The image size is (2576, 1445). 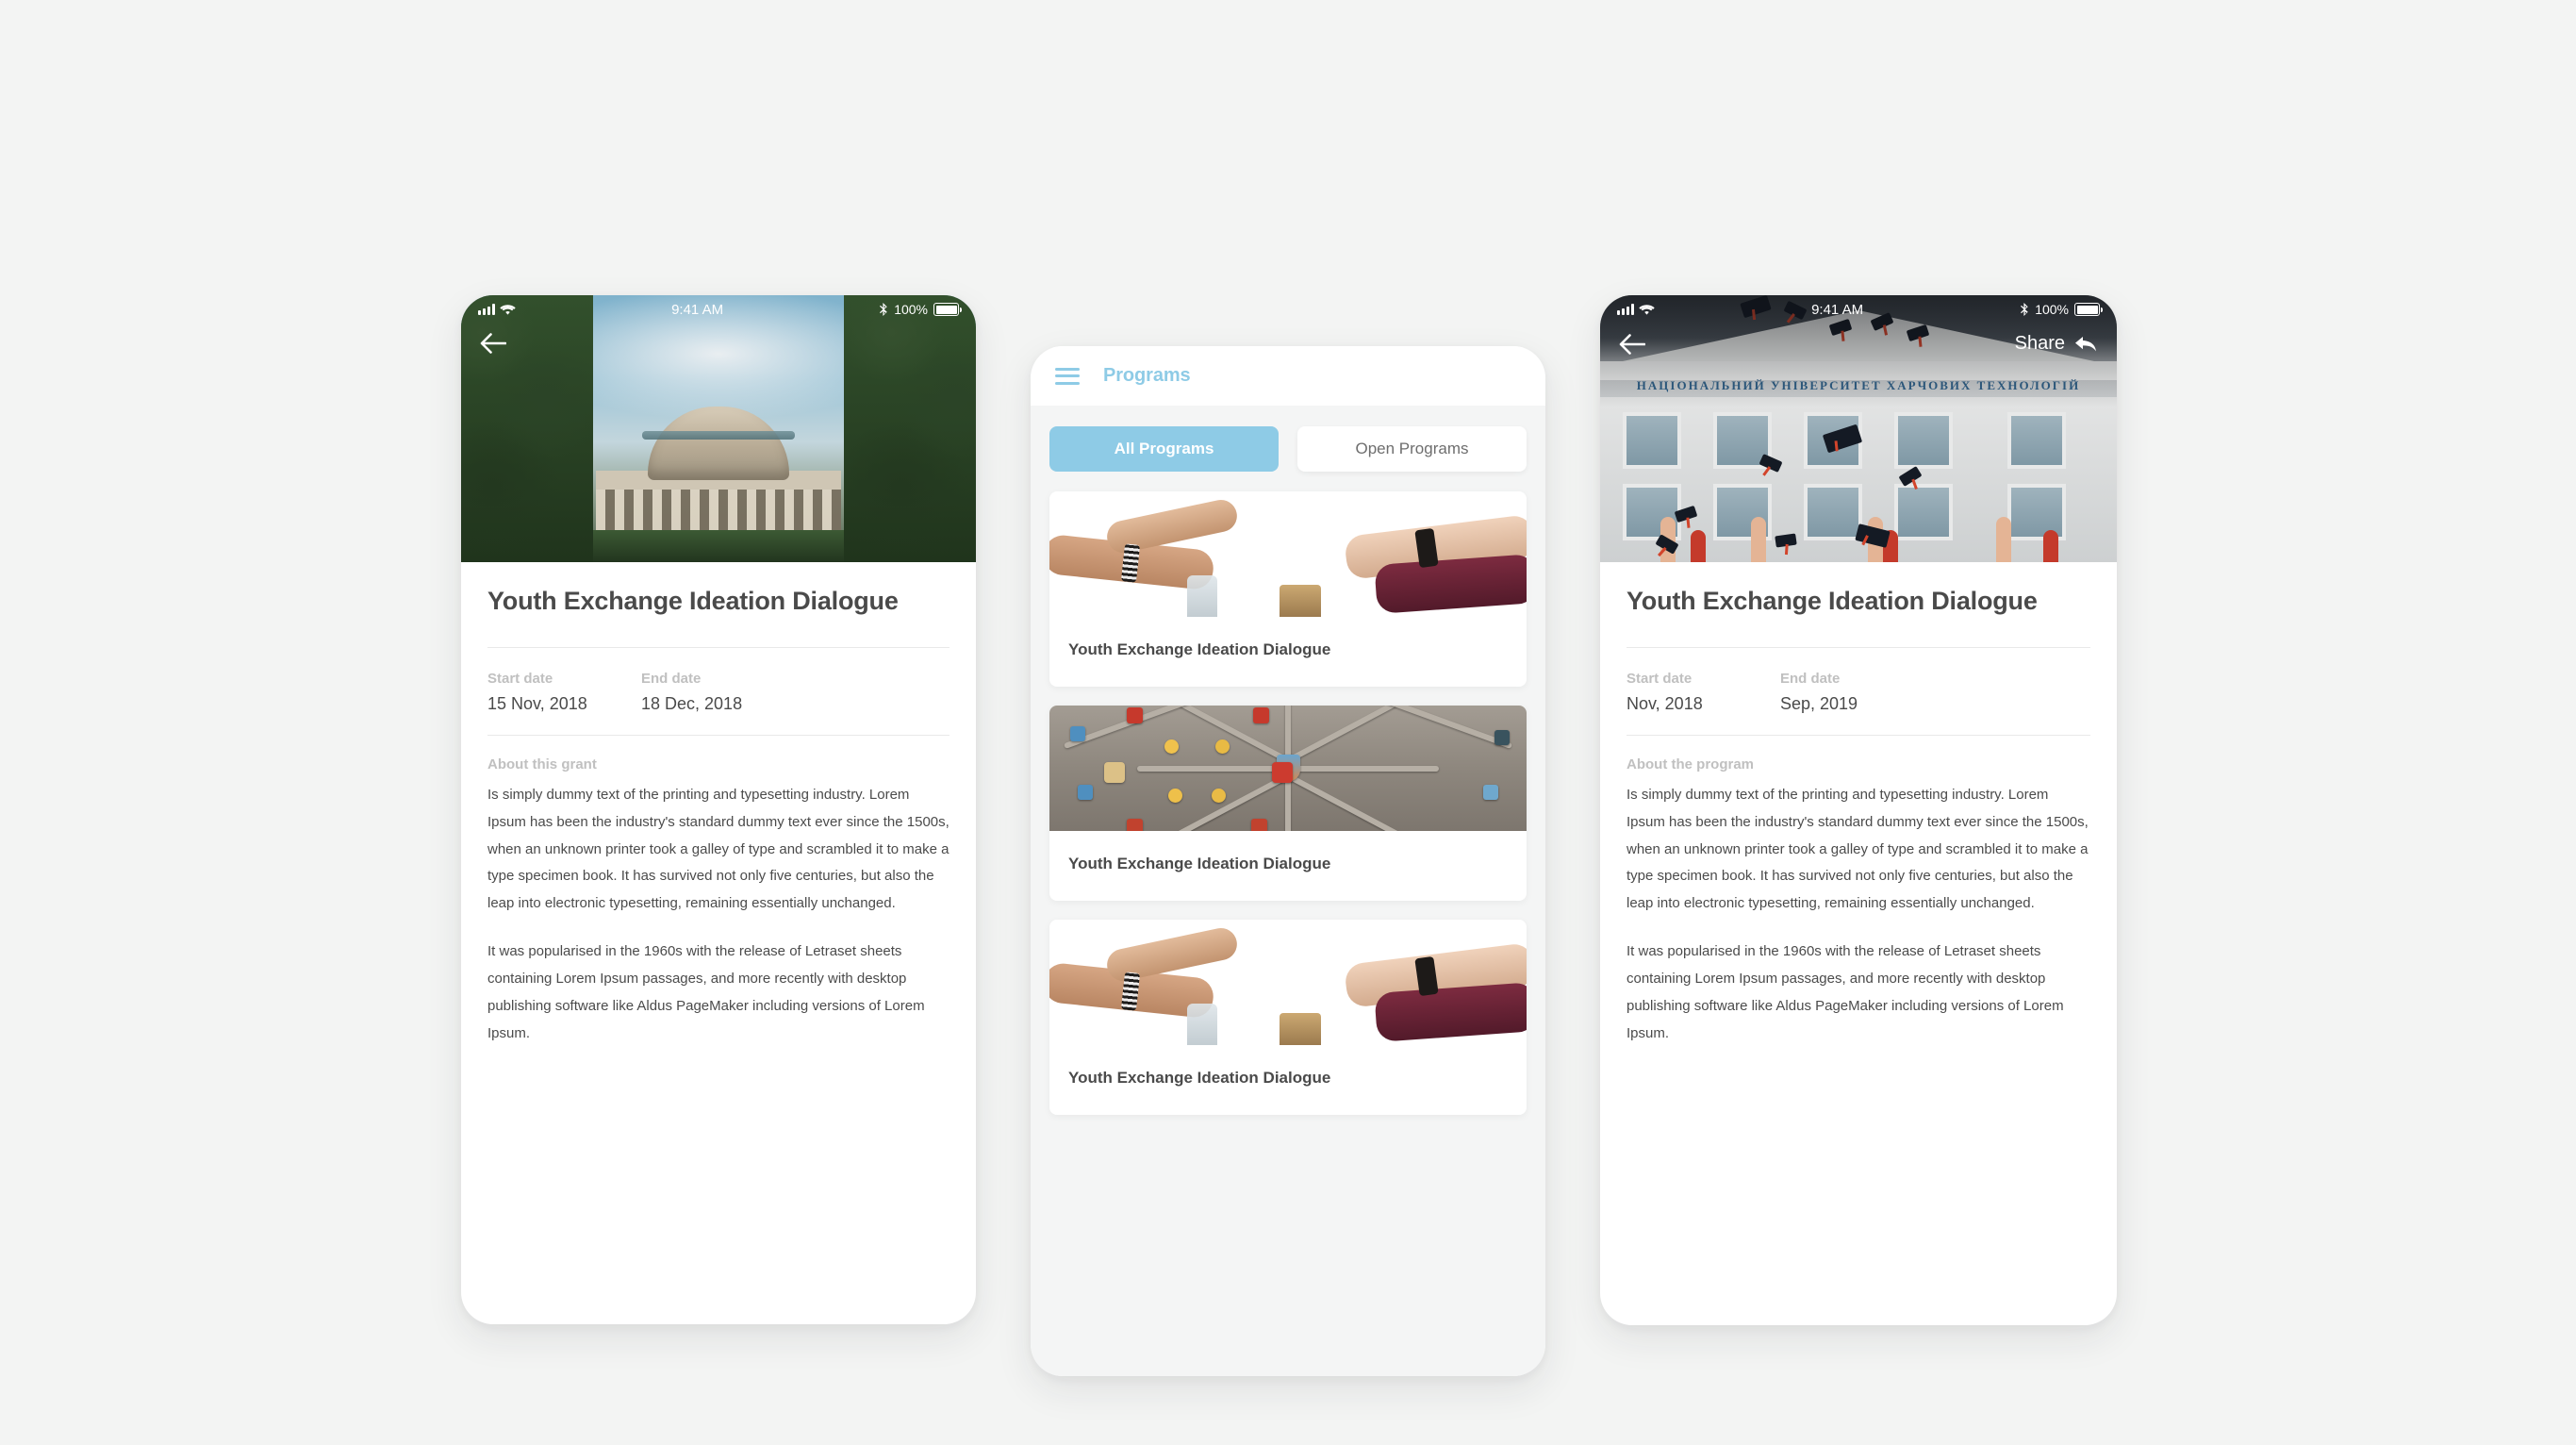 What do you see at coordinates (1288, 449) in the screenshot?
I see `program-filter-tabs: All Programs Open Programs` at bounding box center [1288, 449].